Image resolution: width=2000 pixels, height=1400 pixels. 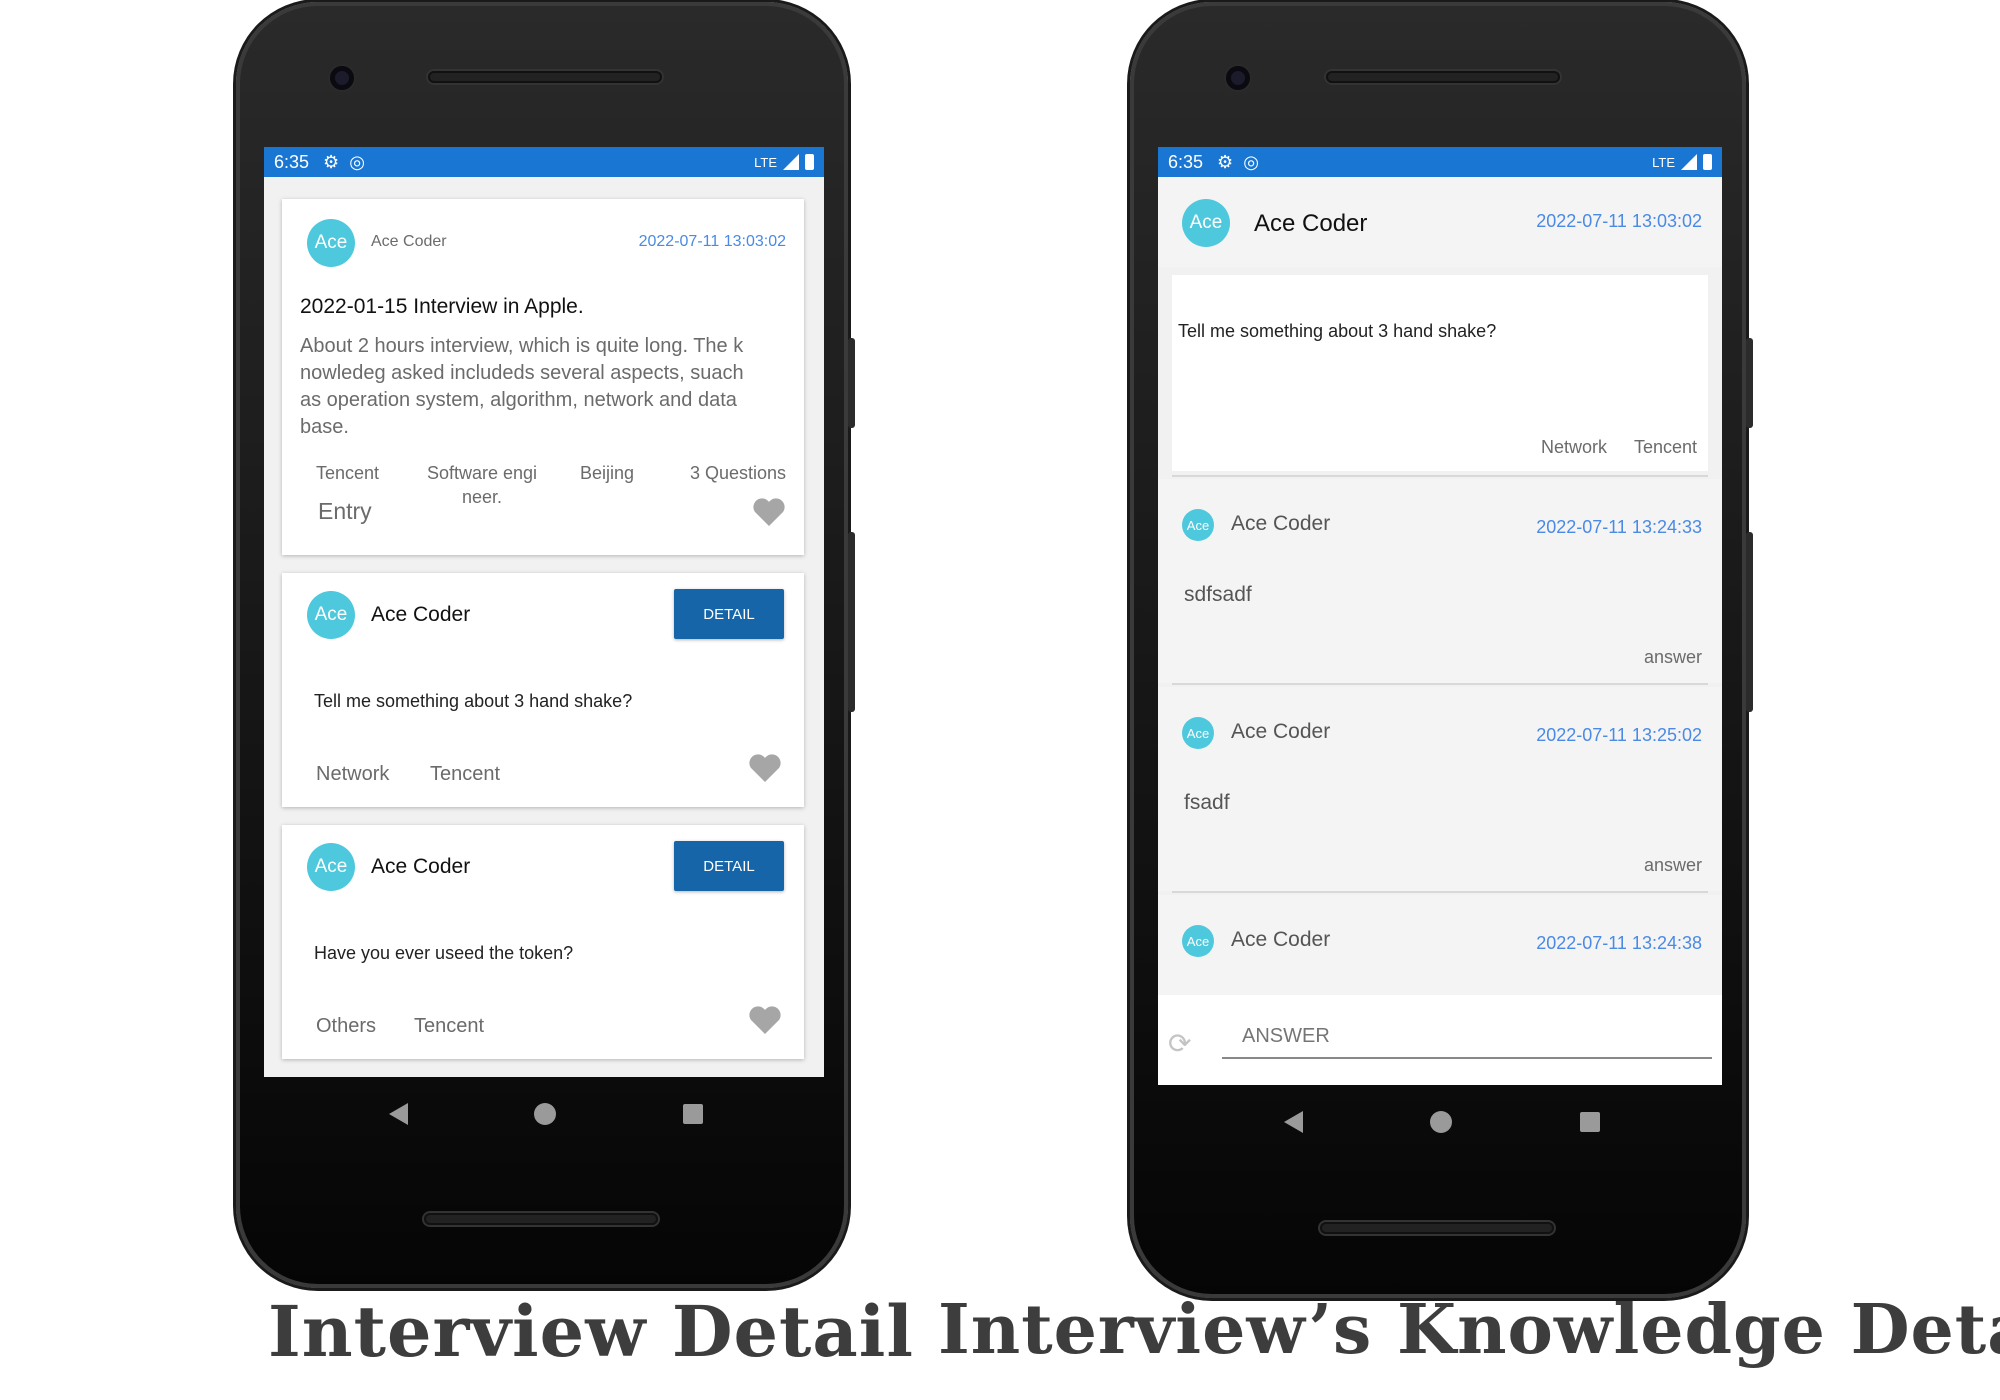 I want to click on position-tag: Software engi neer., so click(x=482, y=485).